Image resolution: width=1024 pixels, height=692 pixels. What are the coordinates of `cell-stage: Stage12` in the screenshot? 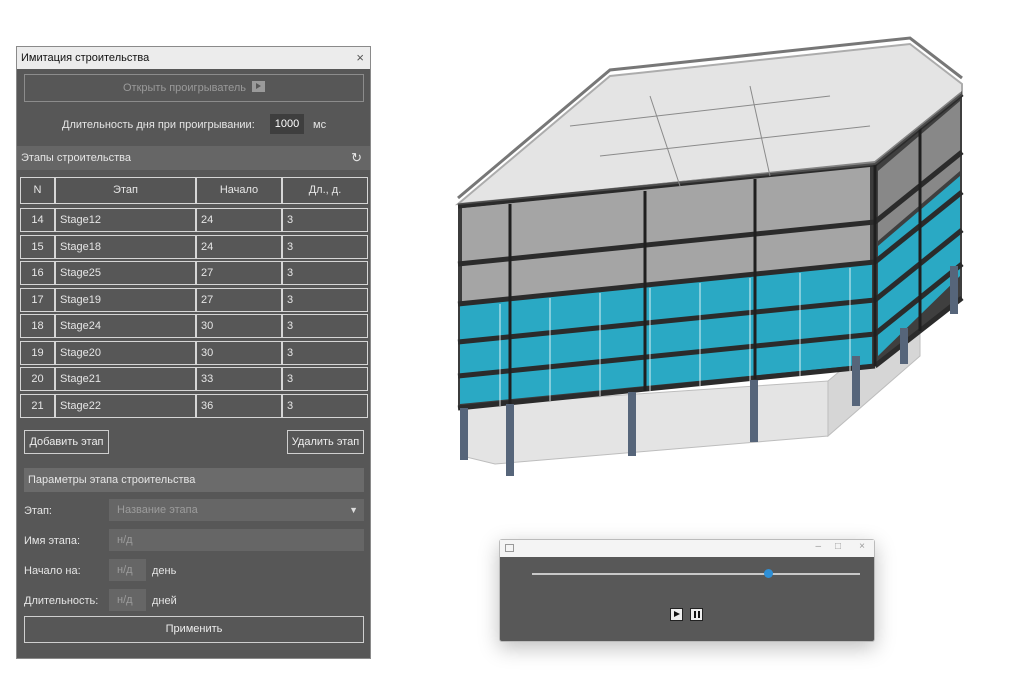 It's located at (125, 220).